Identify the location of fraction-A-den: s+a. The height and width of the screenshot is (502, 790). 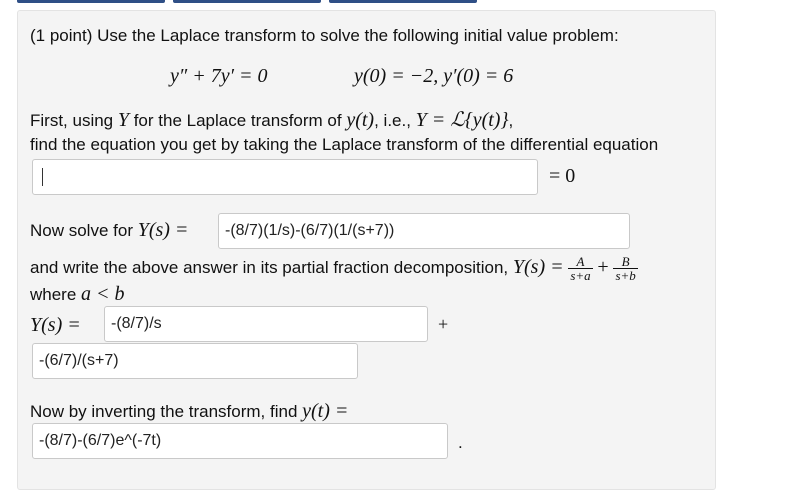
(580, 275).